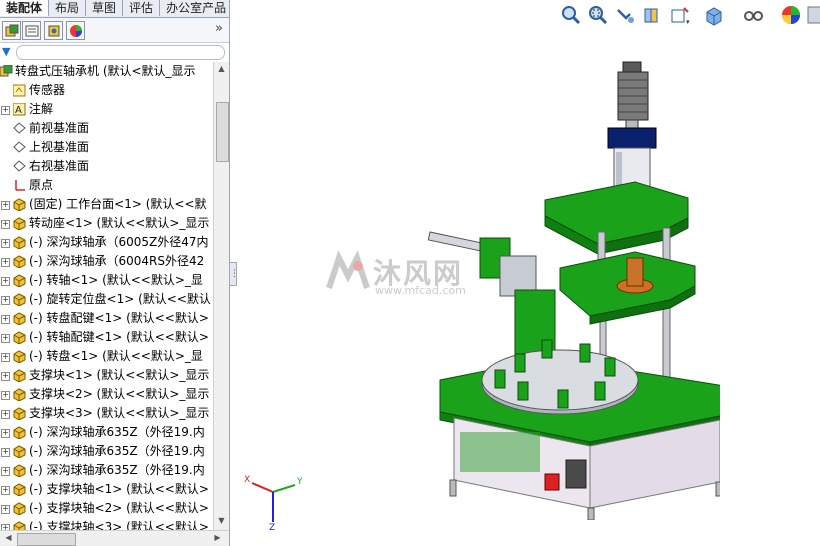  What do you see at coordinates (680, 15) in the screenshot?
I see `view-orientation-icon: ▾` at bounding box center [680, 15].